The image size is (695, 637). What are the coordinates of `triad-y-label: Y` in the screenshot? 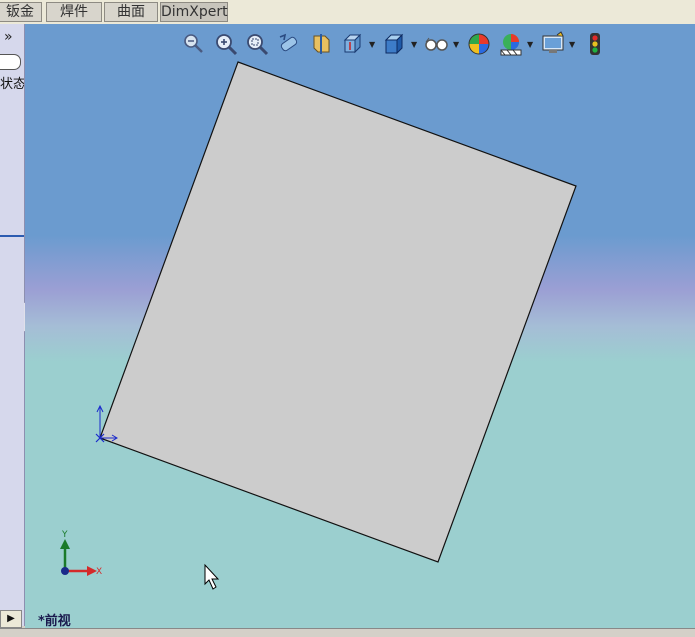 It's located at (64, 535).